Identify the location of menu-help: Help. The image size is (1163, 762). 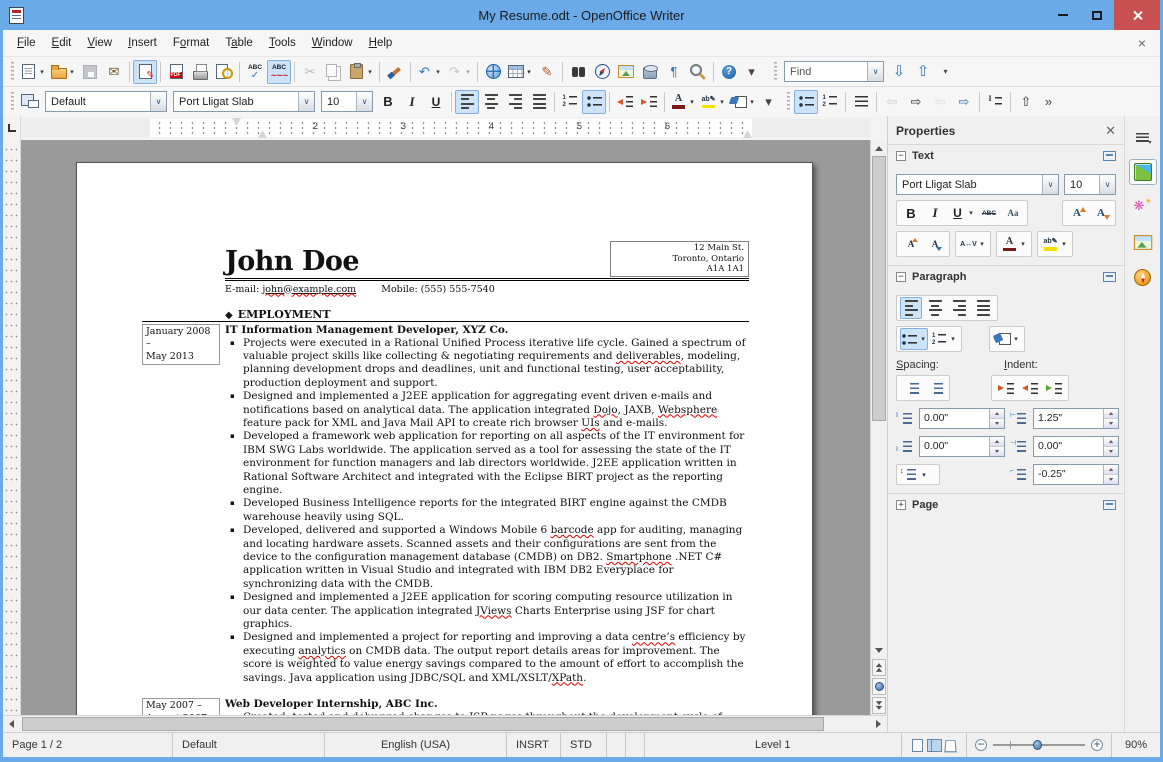
(381, 43).